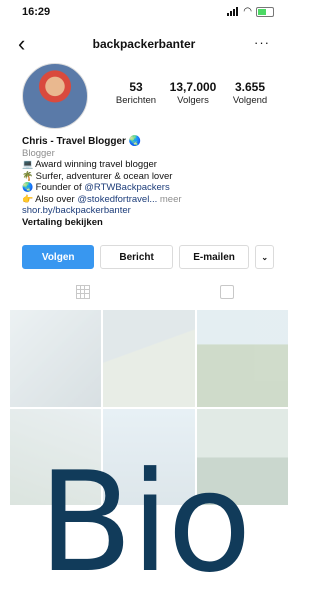  Describe the element at coordinates (265, 11) in the screenshot. I see `battery-icon` at that location.